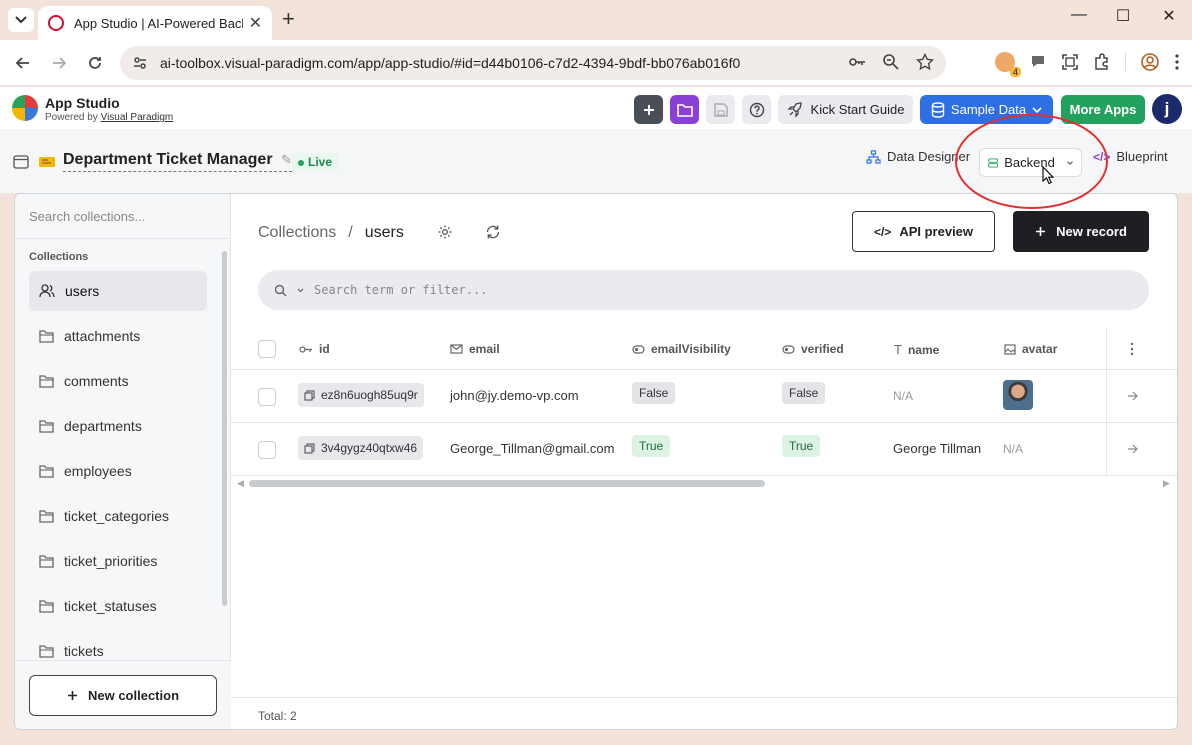 This screenshot has height=745, width=1192. What do you see at coordinates (224, 428) in the screenshot?
I see `sidebar-scrollbar` at bounding box center [224, 428].